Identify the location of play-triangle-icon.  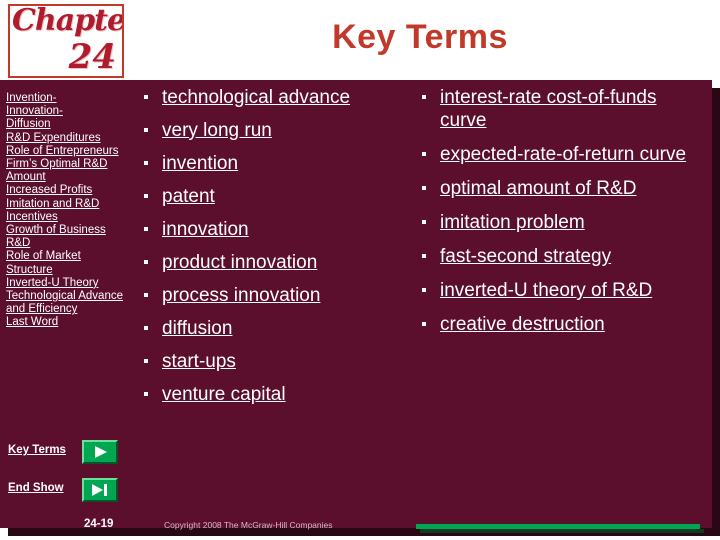
(101, 452).